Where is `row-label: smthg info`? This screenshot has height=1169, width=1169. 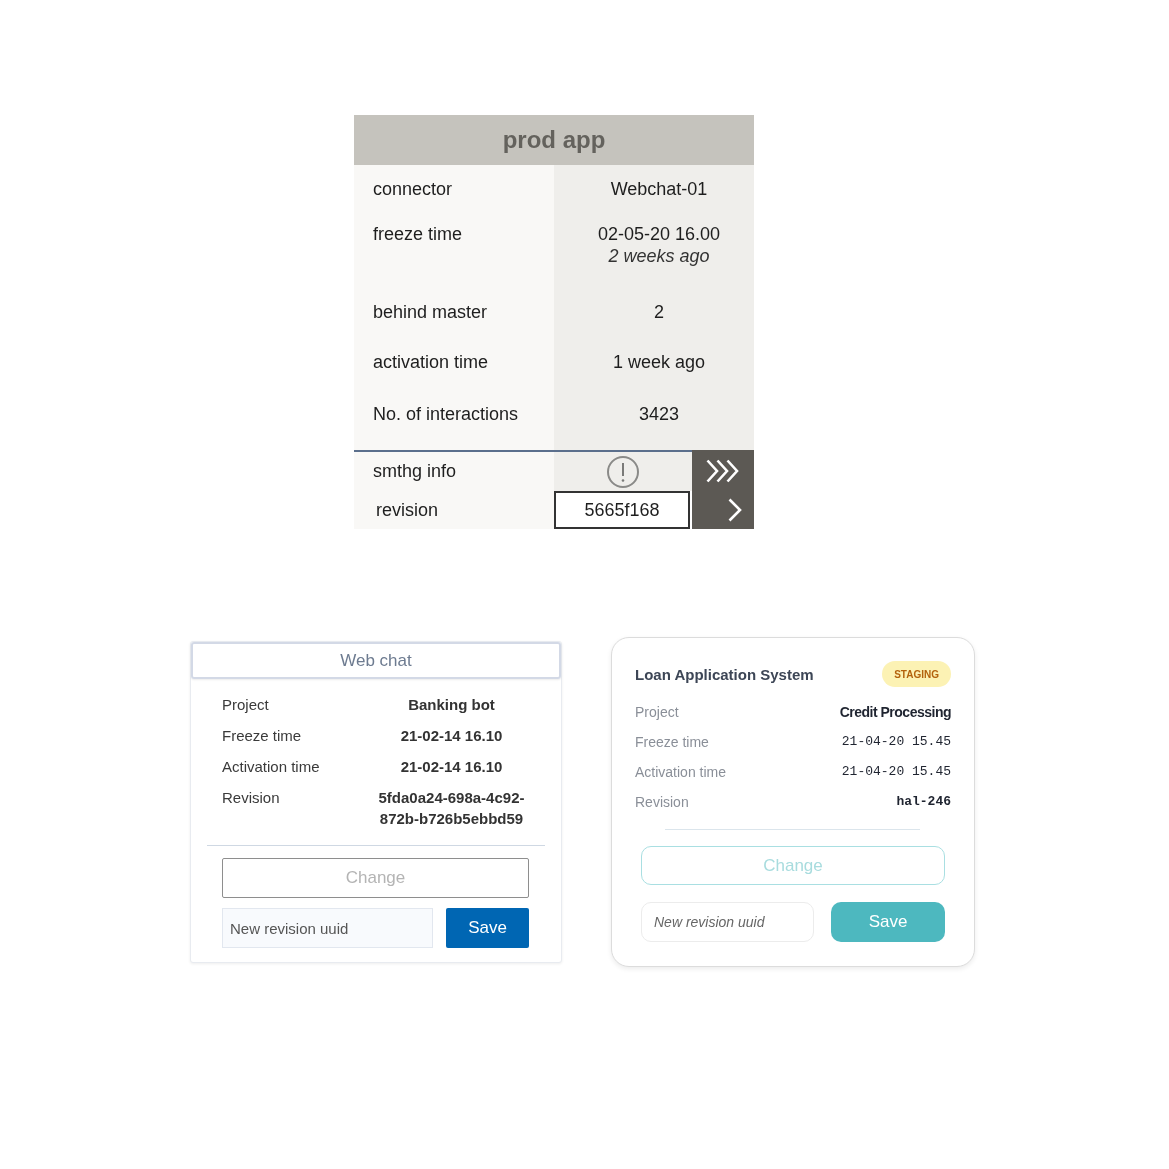
row-label: smthg info is located at coordinates (454, 470).